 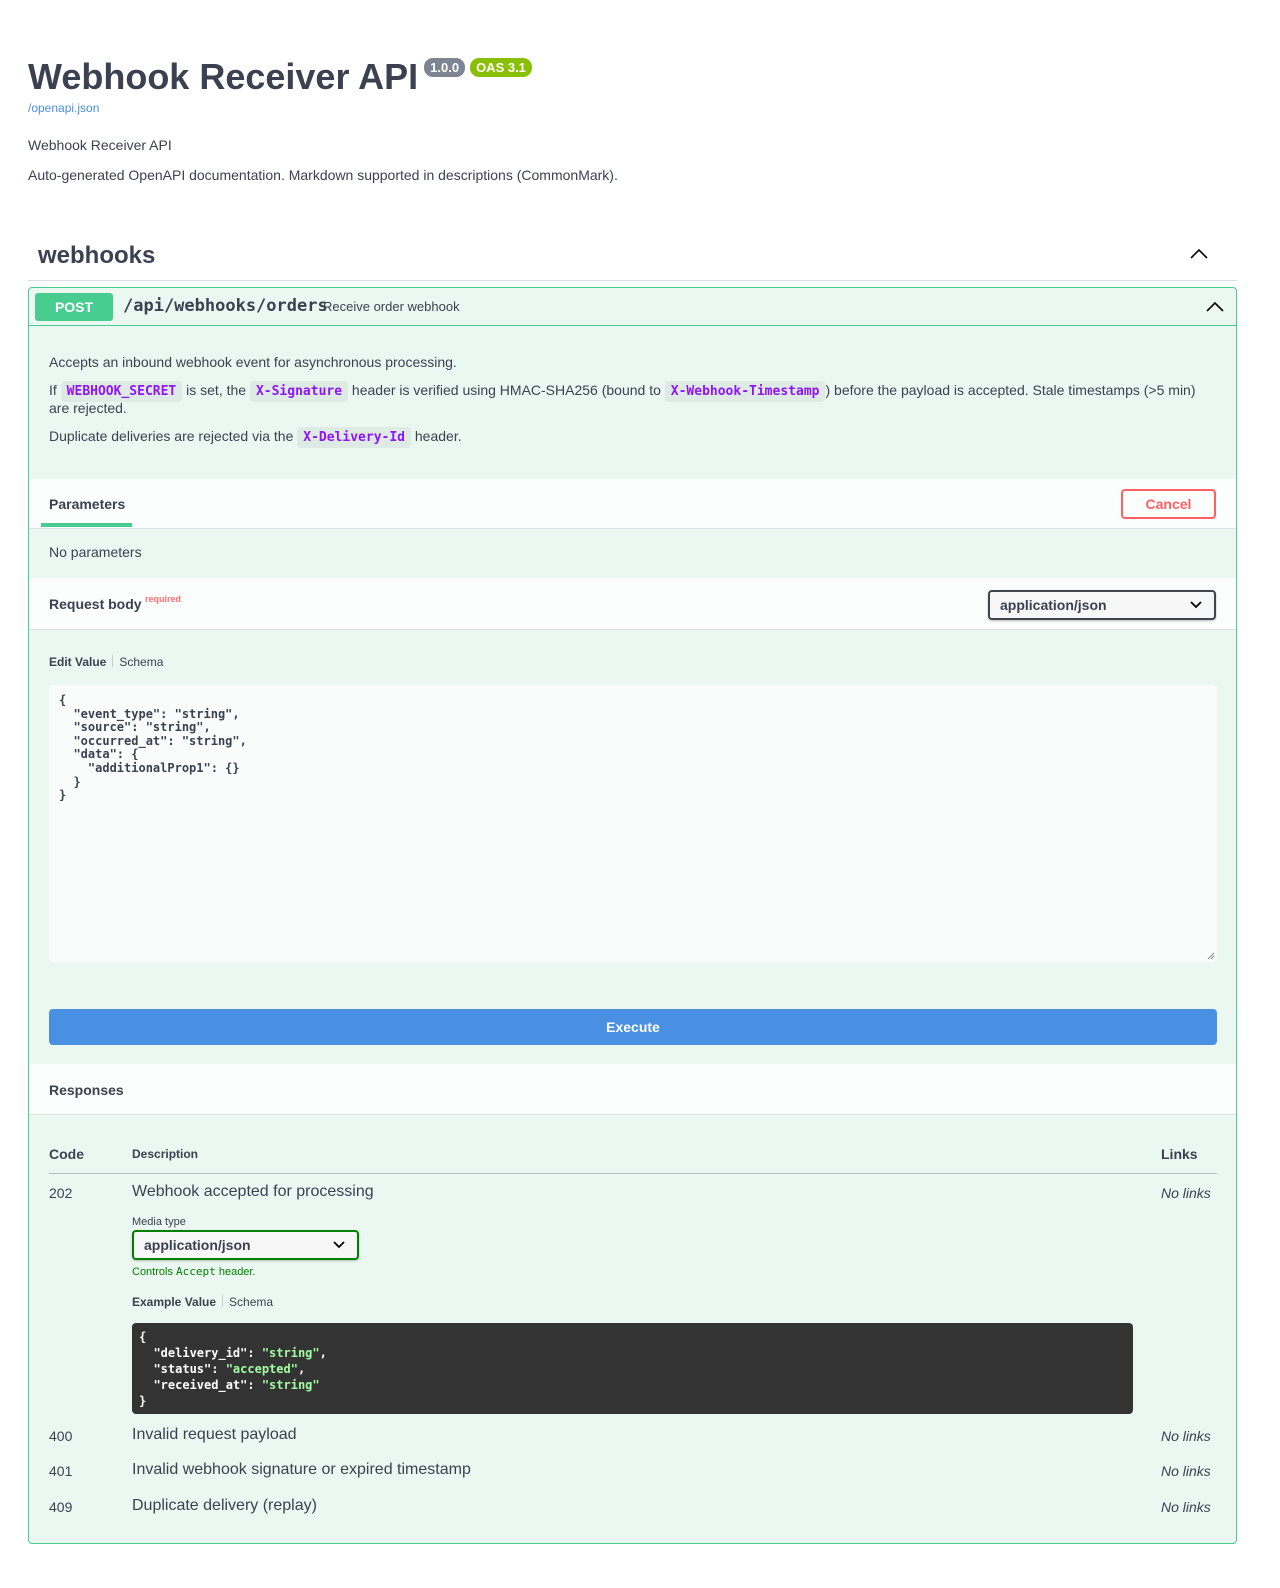 I want to click on operation-summary: Receive order webhook, so click(x=391, y=306).